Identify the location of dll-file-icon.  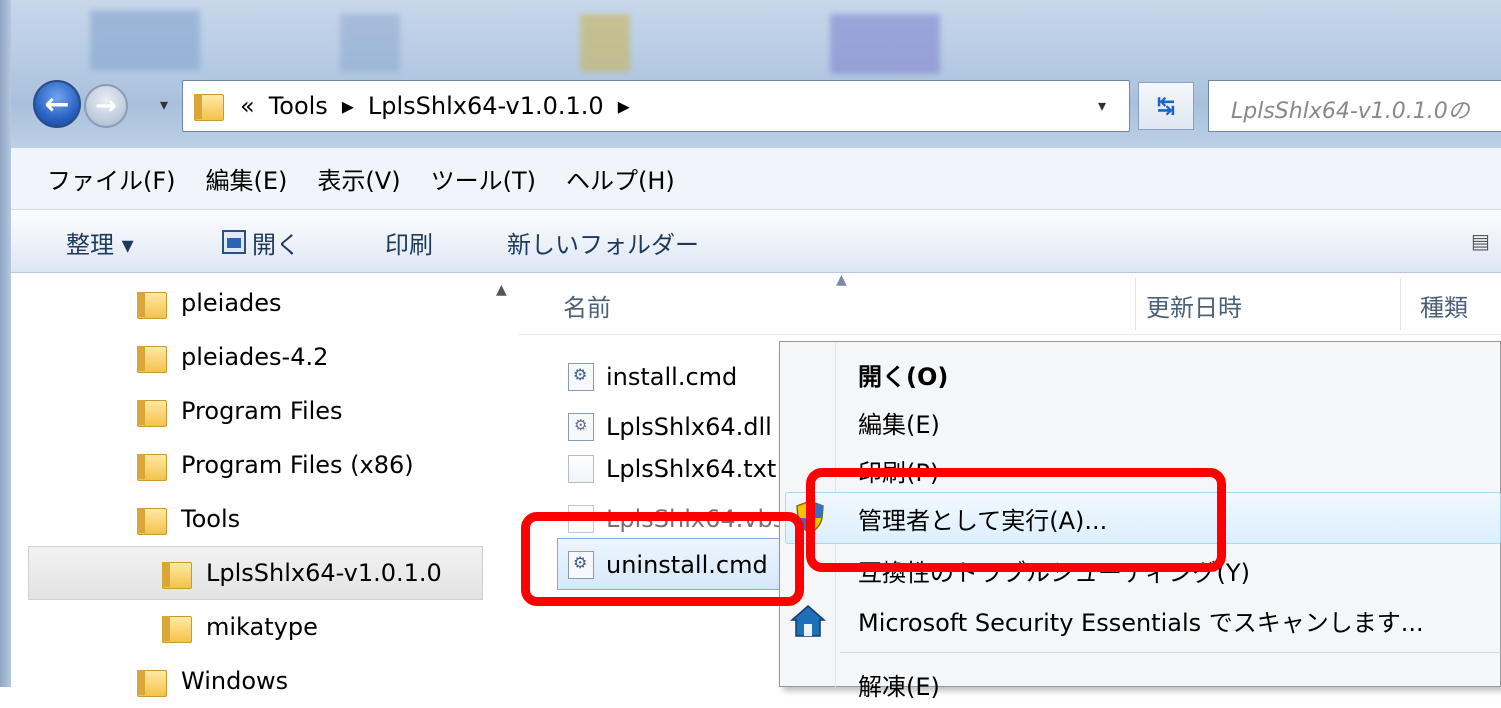
(581, 427).